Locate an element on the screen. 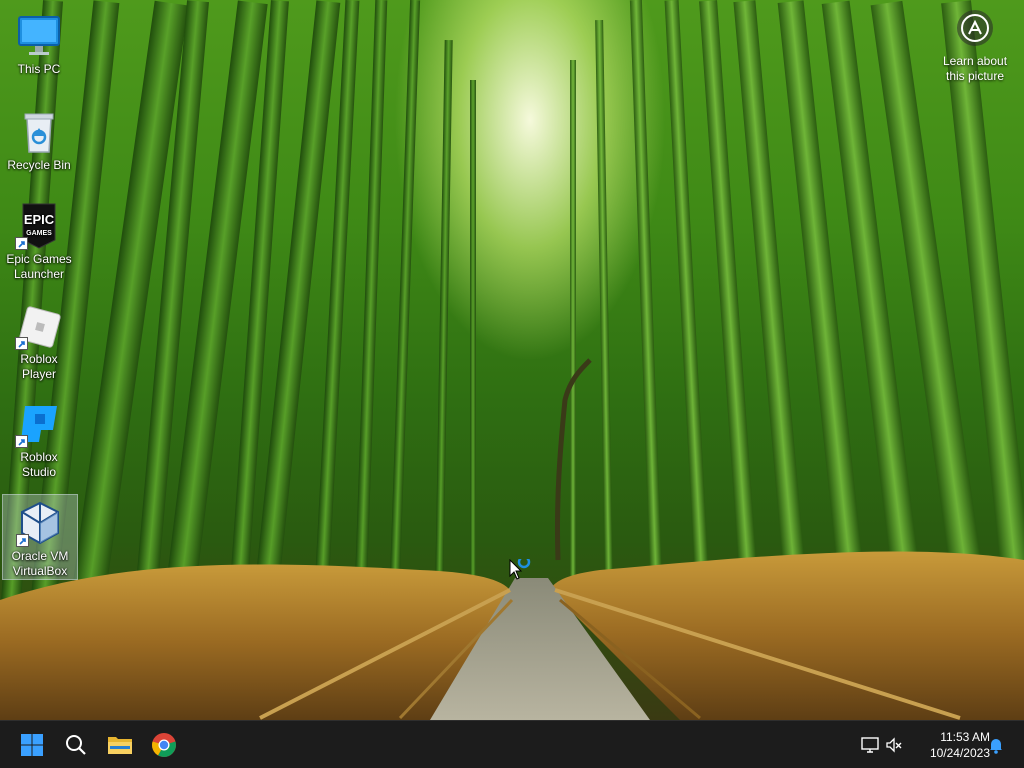 The width and height of the screenshot is (1024, 768). roblox-player-icon is located at coordinates (39, 326).